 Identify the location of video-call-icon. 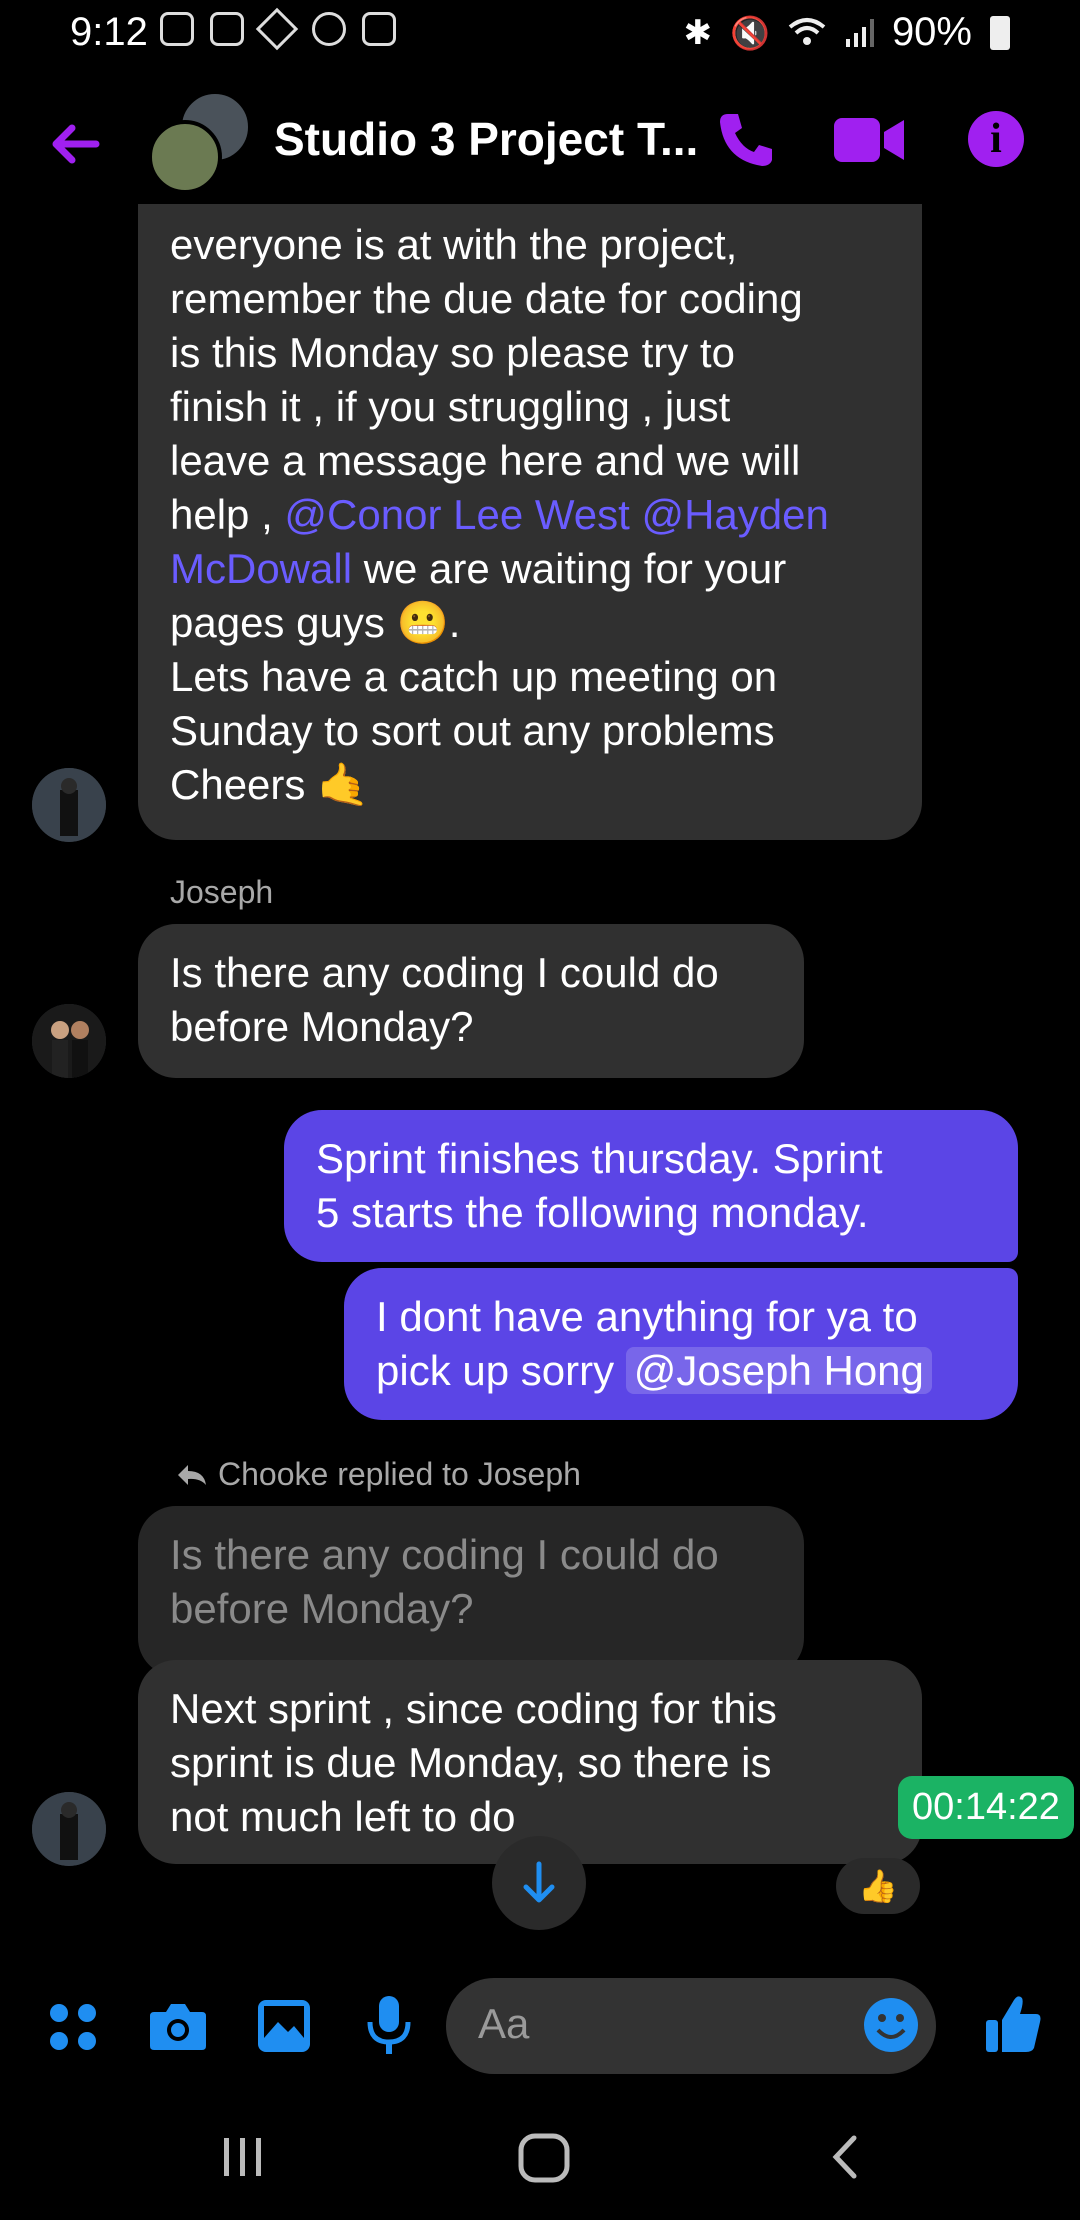
(869, 140).